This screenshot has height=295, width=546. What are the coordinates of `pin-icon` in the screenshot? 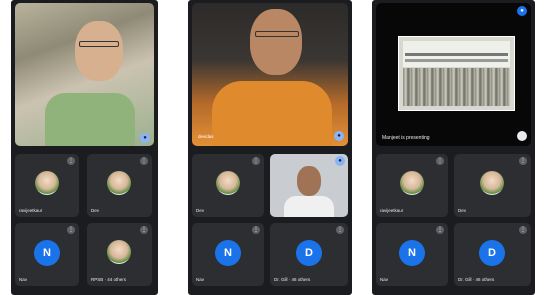 It's located at (522, 136).